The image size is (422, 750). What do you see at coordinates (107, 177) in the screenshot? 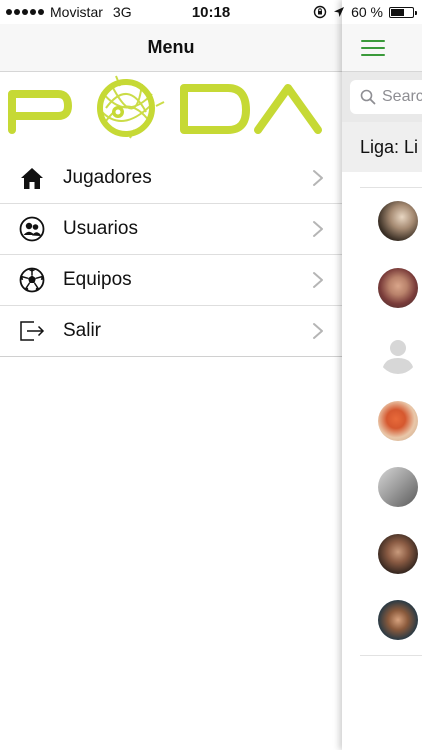
I see `menu-item-label: Jugadores` at bounding box center [107, 177].